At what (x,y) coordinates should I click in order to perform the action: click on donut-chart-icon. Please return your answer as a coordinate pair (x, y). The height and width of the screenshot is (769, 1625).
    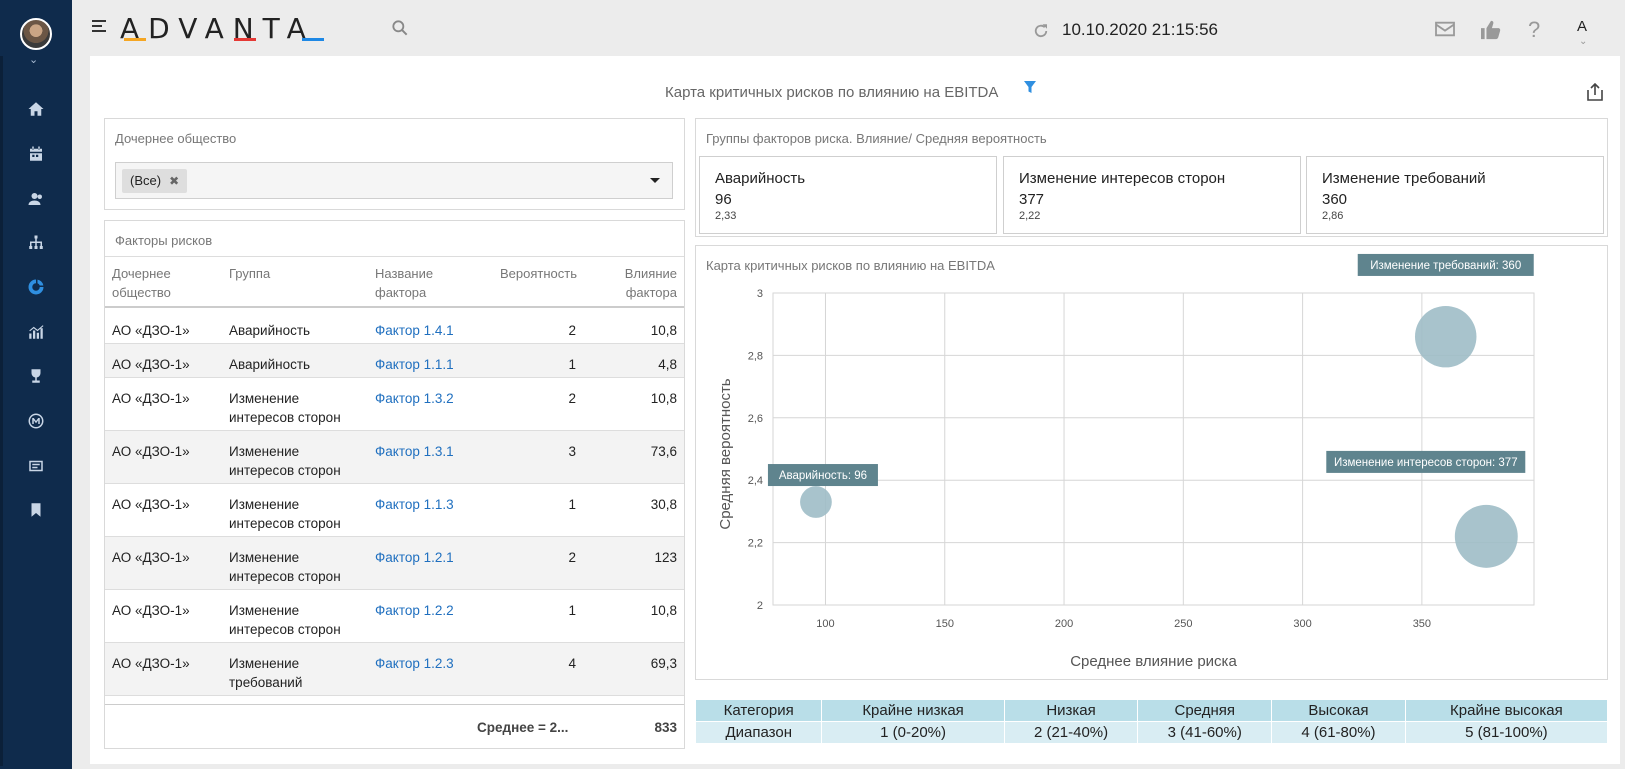
    Looking at the image, I should click on (36, 287).